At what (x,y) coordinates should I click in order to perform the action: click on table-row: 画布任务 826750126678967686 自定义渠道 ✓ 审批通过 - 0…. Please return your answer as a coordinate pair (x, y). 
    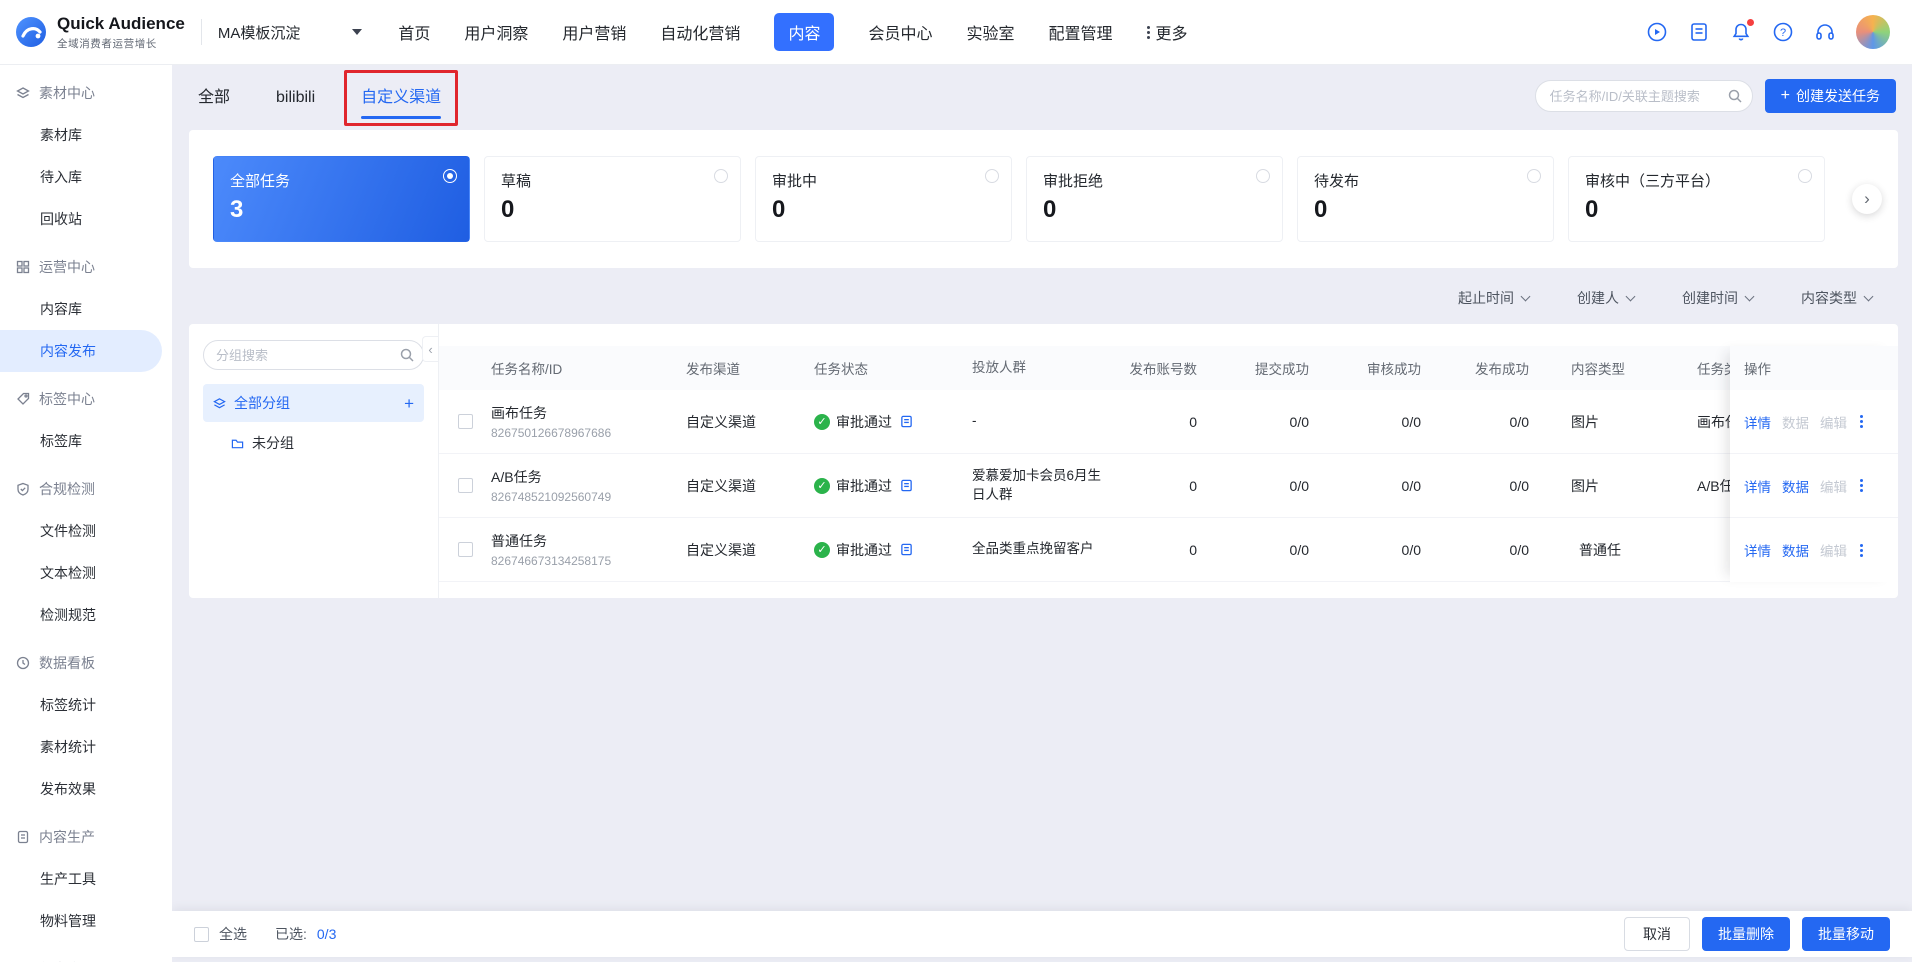
    Looking at the image, I should click on (1168, 422).